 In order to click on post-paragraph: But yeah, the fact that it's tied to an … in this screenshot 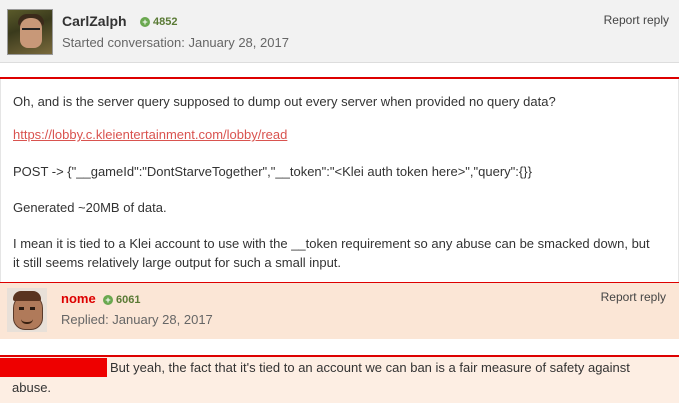, I will do `click(321, 377)`.